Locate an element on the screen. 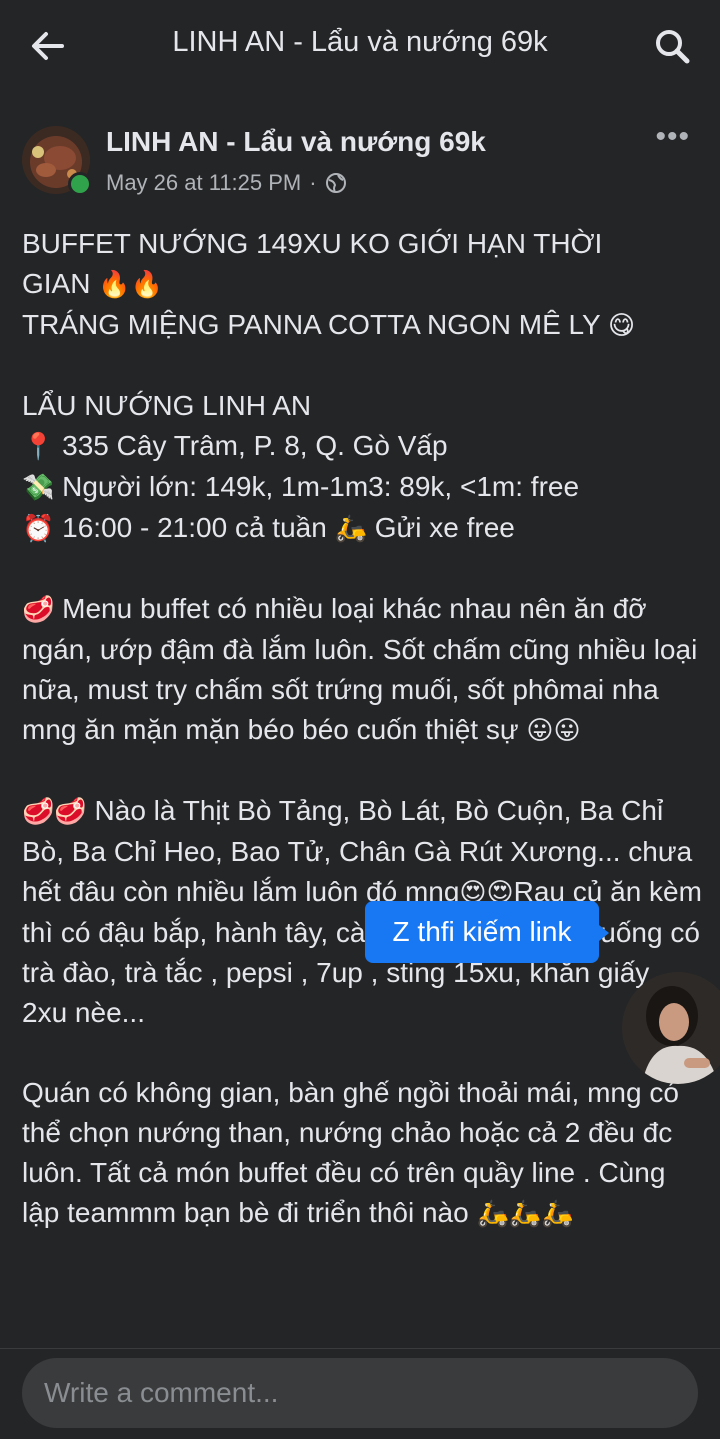 Image resolution: width=720 pixels, height=1439 pixels. comment-input is located at coordinates (360, 1393).